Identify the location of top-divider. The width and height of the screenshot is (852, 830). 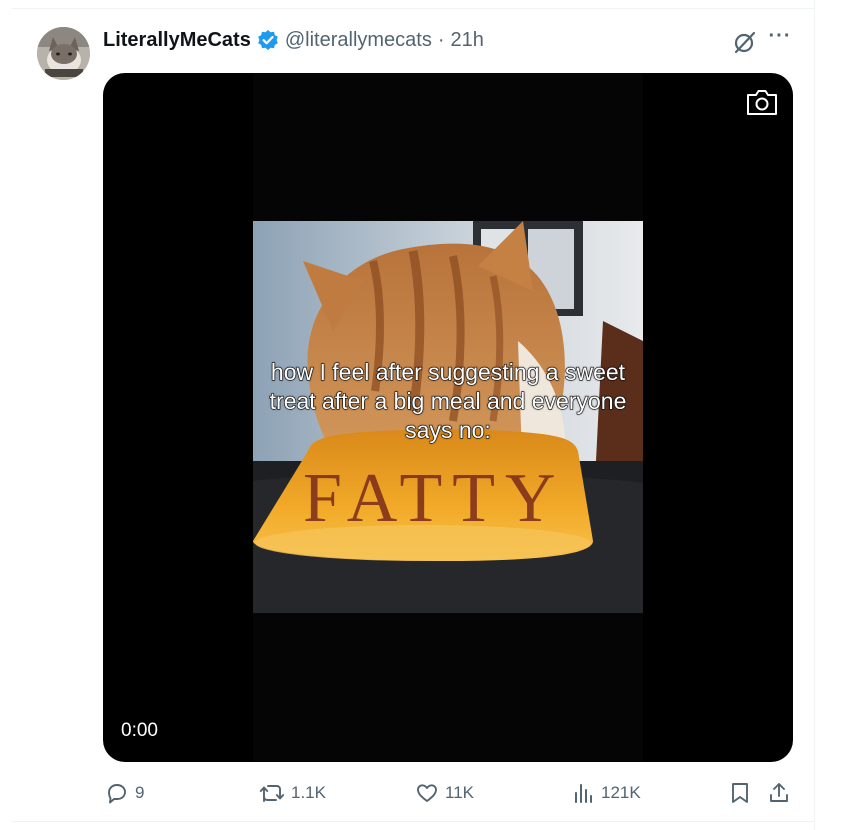
(413, 8).